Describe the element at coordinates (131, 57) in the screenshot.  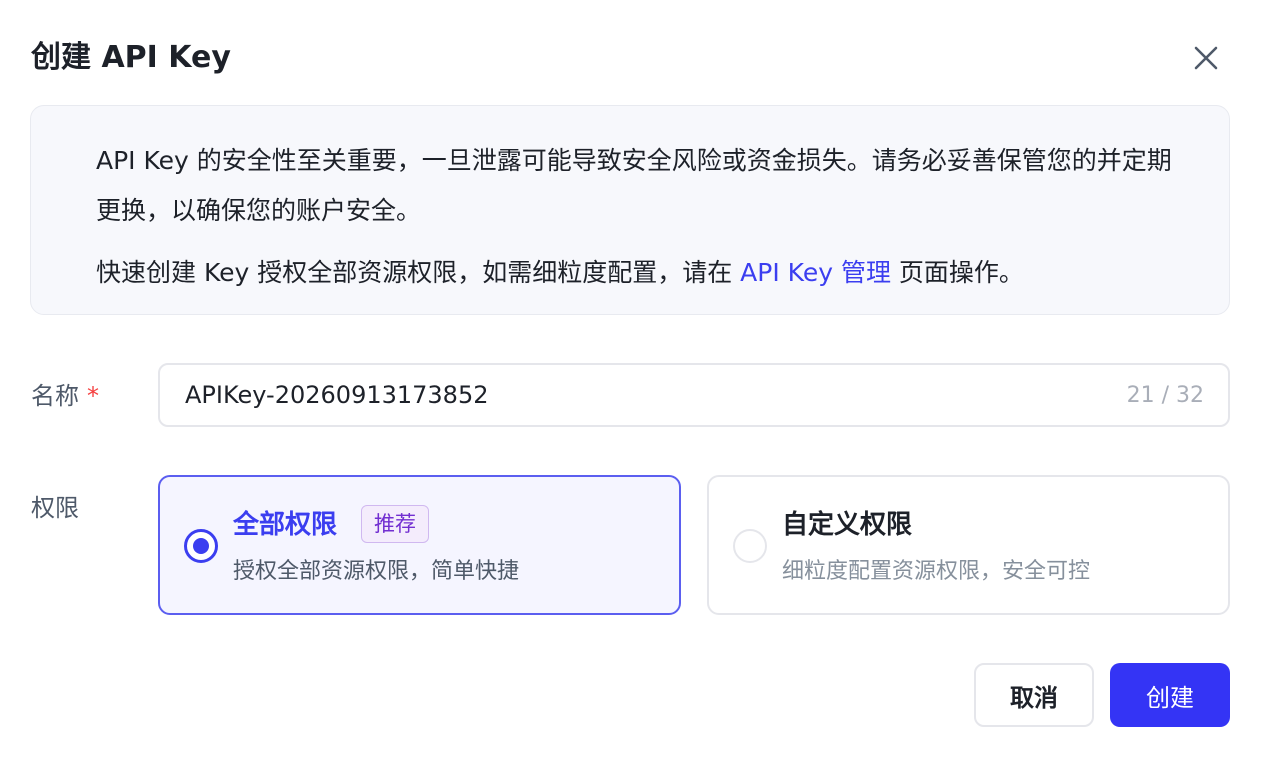
I see `dialog-title: 创建 API Key` at that location.